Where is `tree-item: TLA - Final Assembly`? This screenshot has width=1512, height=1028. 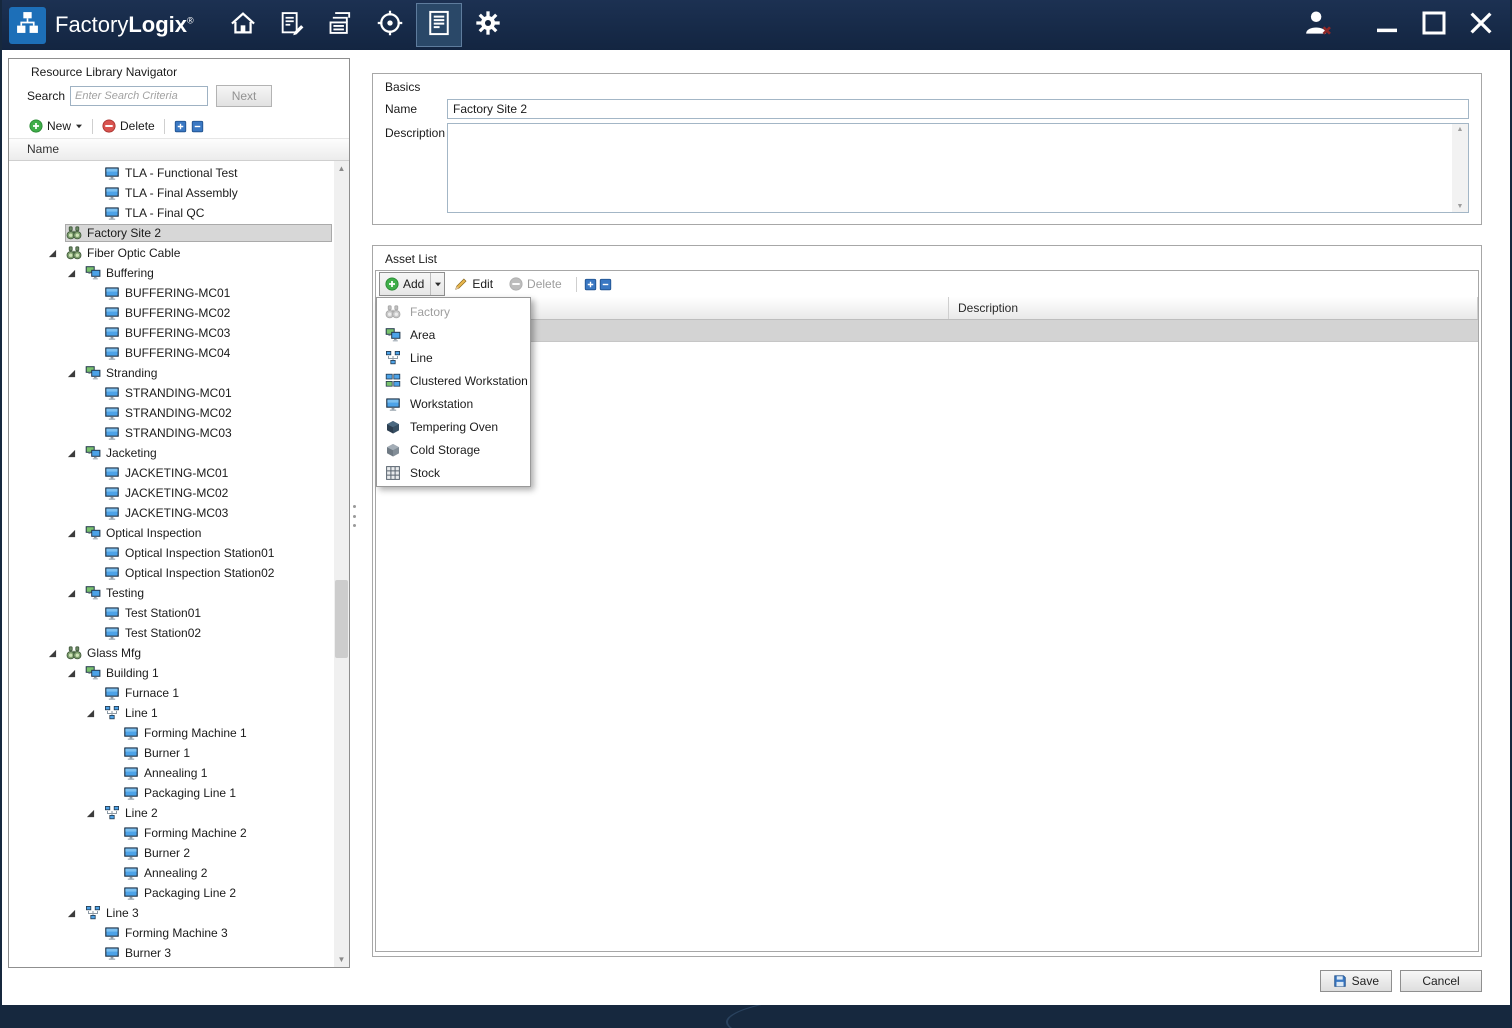 tree-item: TLA - Final Assembly is located at coordinates (179, 193).